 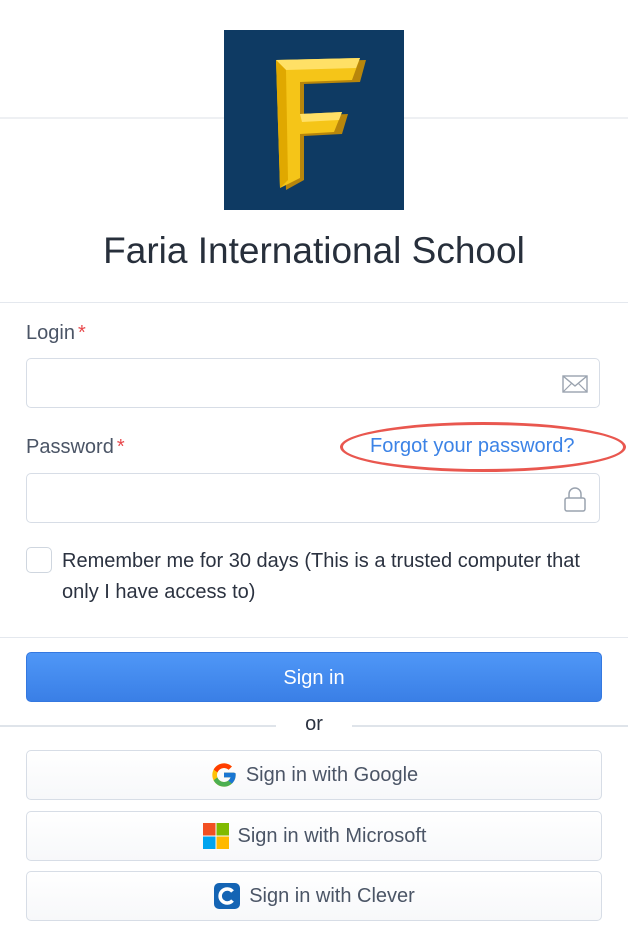 What do you see at coordinates (50, 333) in the screenshot?
I see `login-label-text: Login` at bounding box center [50, 333].